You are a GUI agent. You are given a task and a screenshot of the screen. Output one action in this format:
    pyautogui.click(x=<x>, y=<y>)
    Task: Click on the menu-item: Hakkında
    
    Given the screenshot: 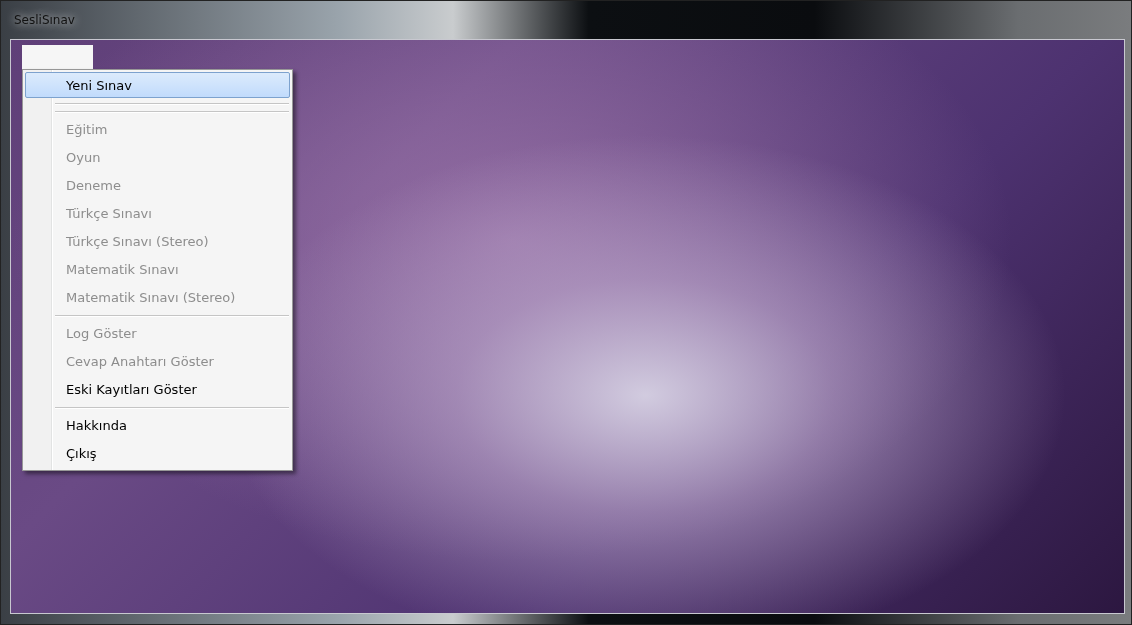 What is the action you would take?
    pyautogui.click(x=157, y=425)
    